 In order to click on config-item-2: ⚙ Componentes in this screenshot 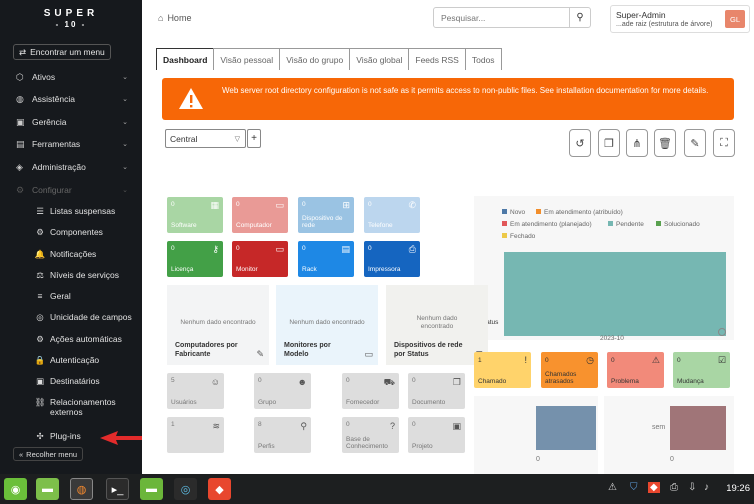, I will do `click(71, 232)`.